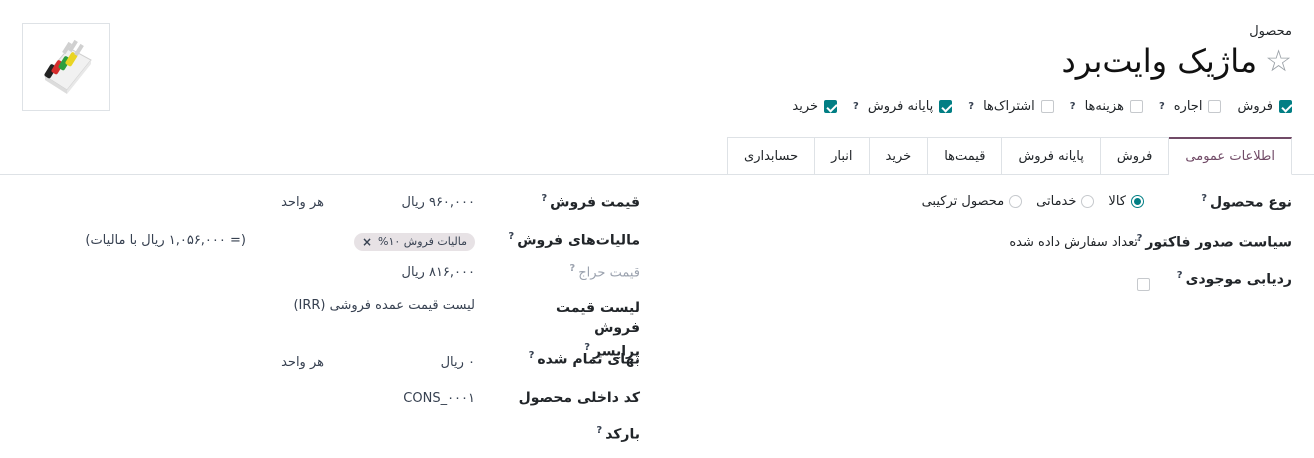 This screenshot has width=1314, height=458. I want to click on expense-checkbox, so click(1136, 106).